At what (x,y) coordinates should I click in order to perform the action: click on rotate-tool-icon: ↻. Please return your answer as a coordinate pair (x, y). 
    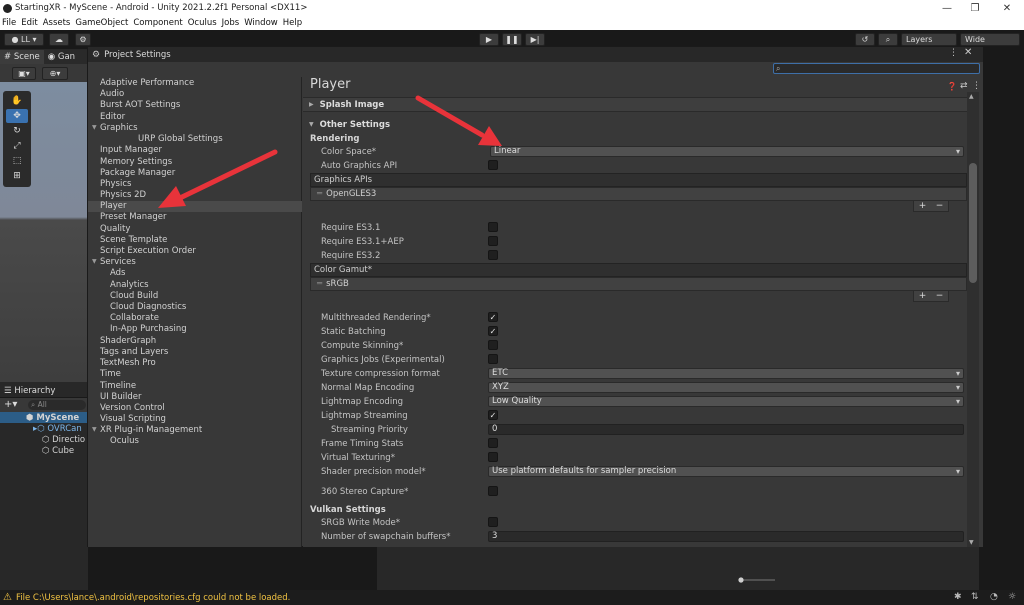
    Looking at the image, I should click on (17, 131).